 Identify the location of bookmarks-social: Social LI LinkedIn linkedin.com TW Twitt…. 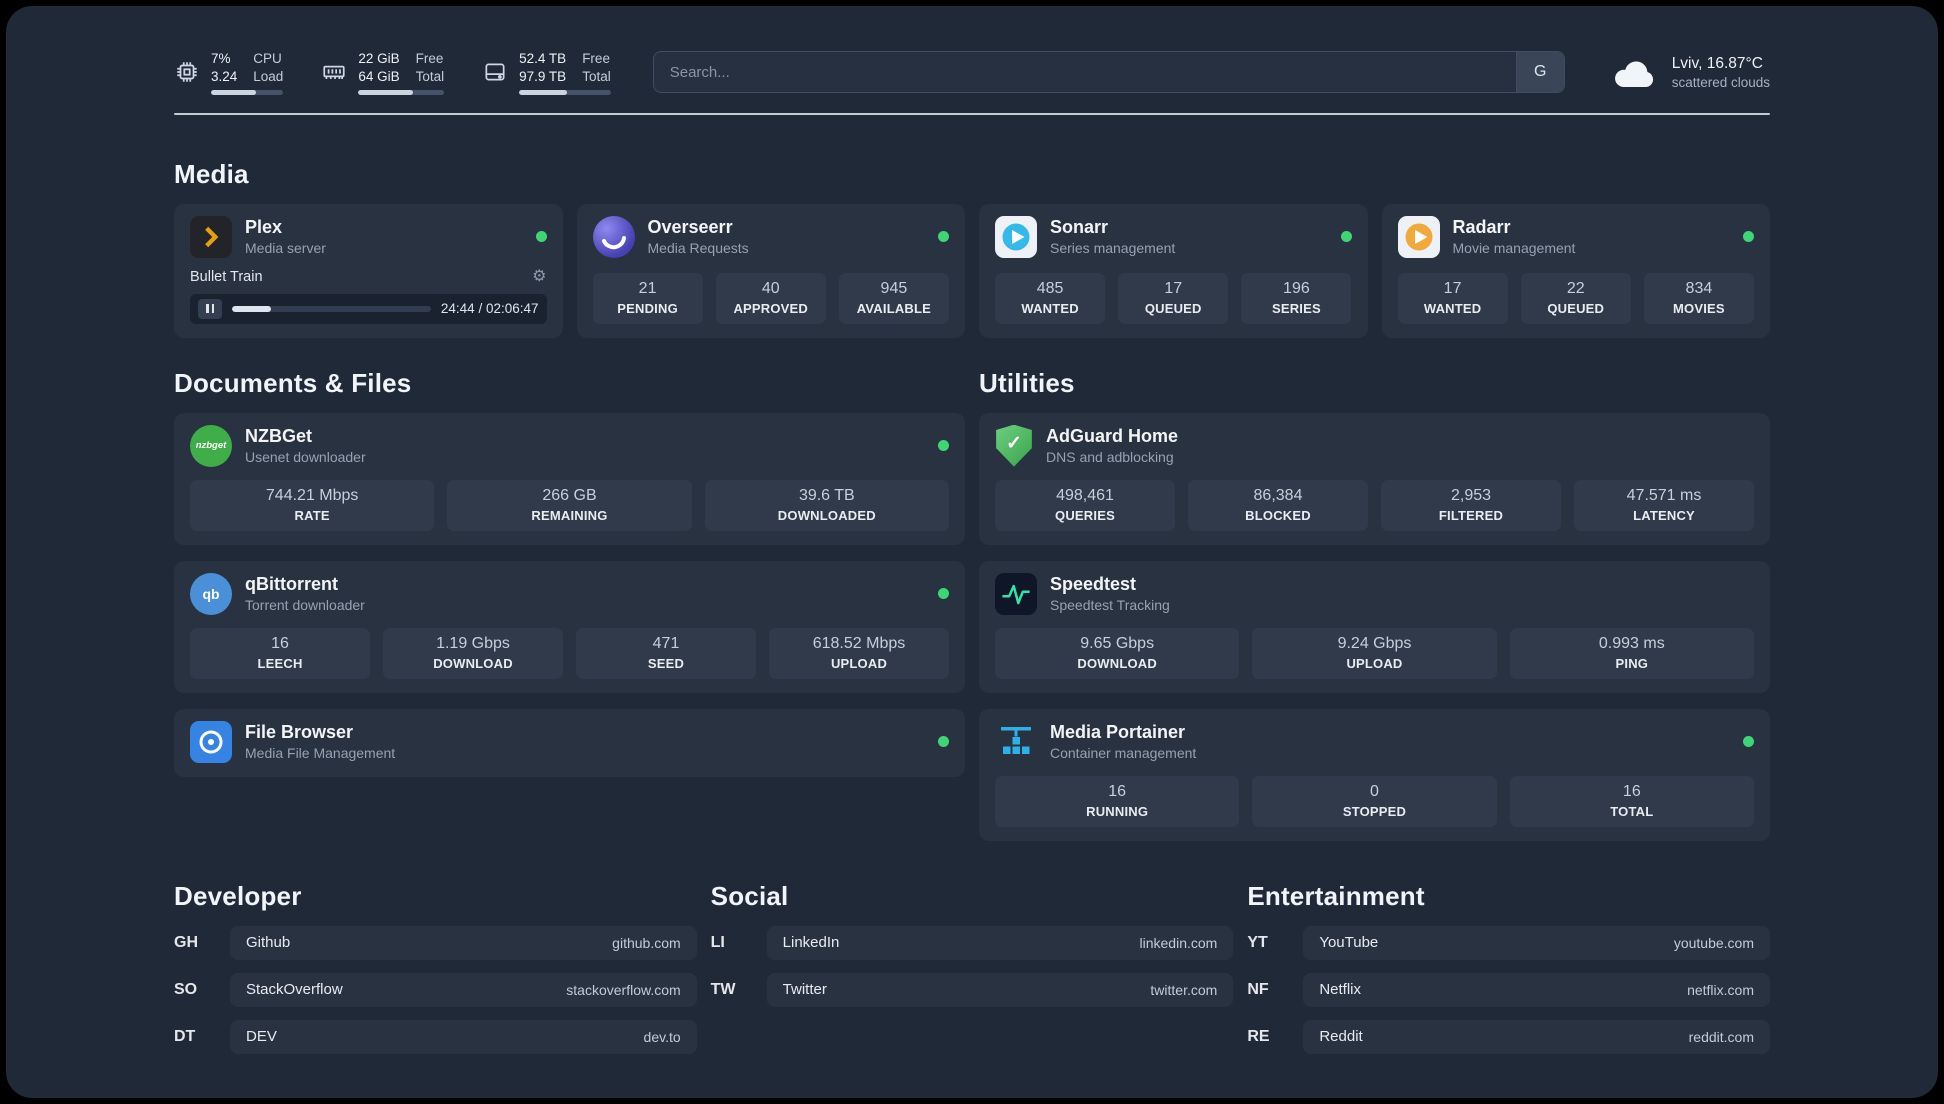
(972, 943).